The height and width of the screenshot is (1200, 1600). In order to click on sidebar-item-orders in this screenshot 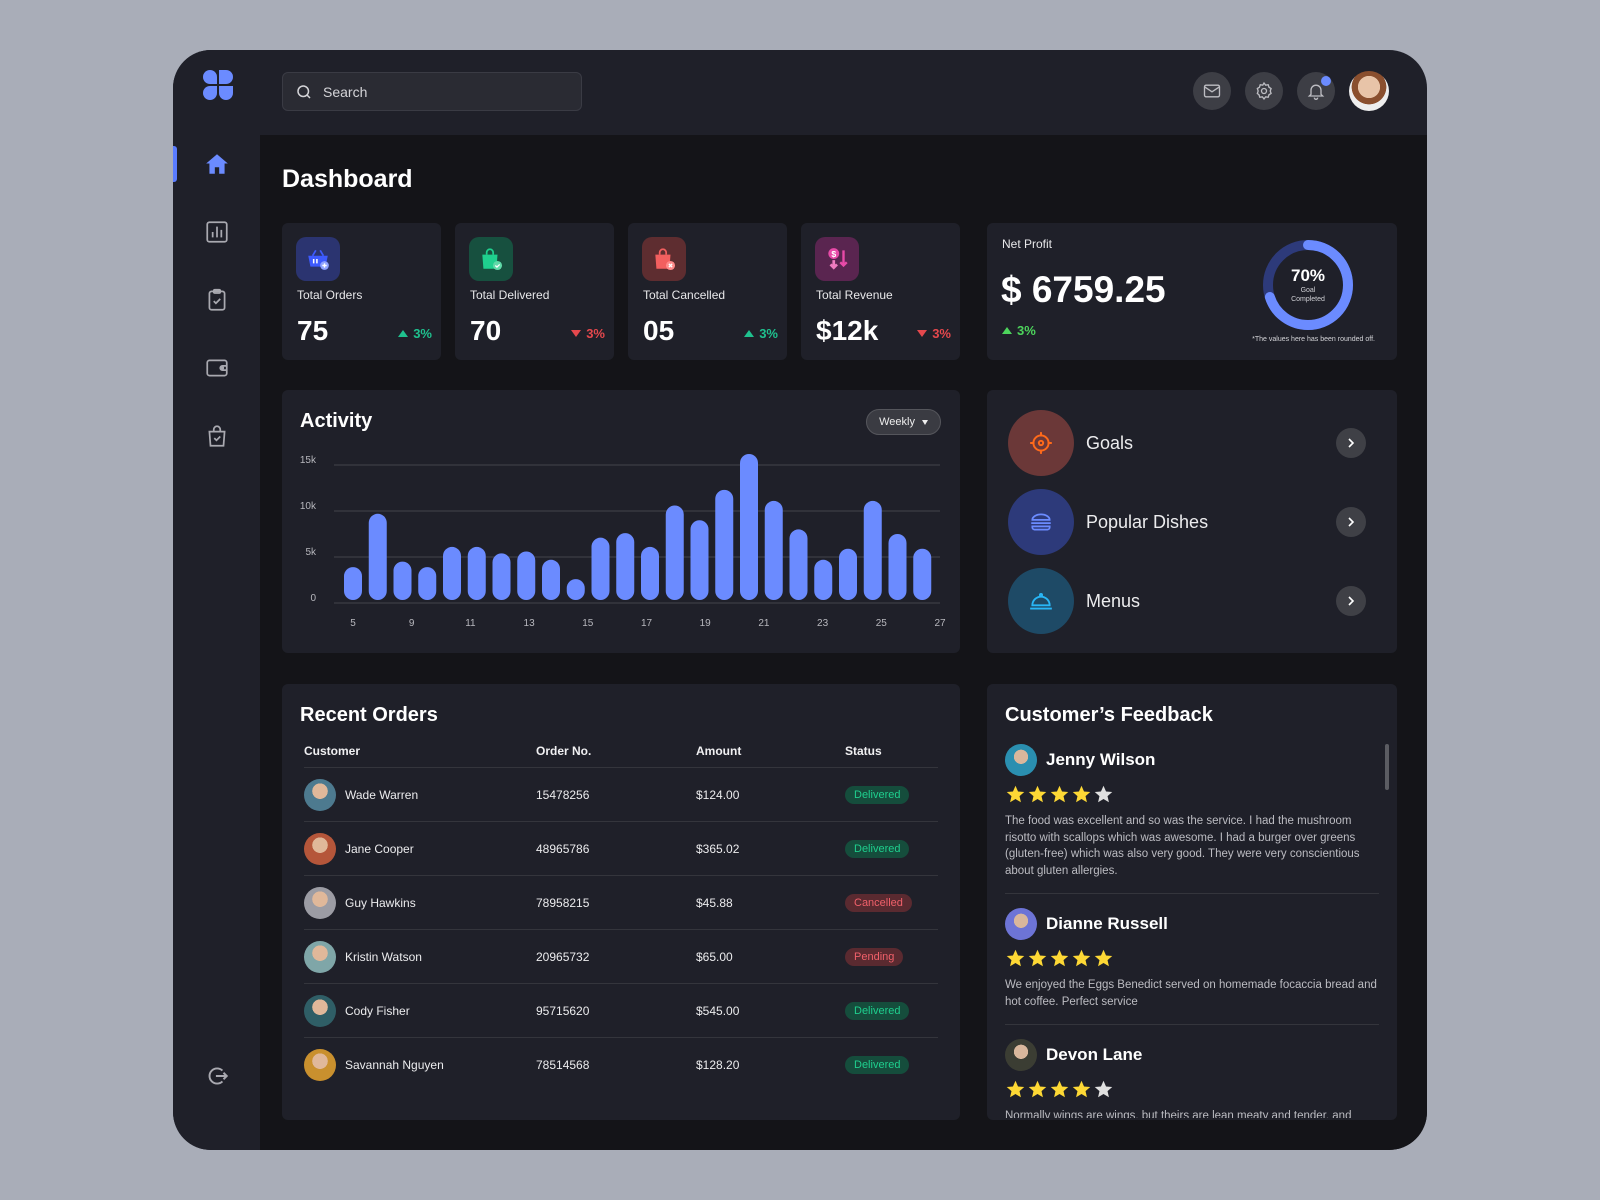, I will do `click(216, 300)`.